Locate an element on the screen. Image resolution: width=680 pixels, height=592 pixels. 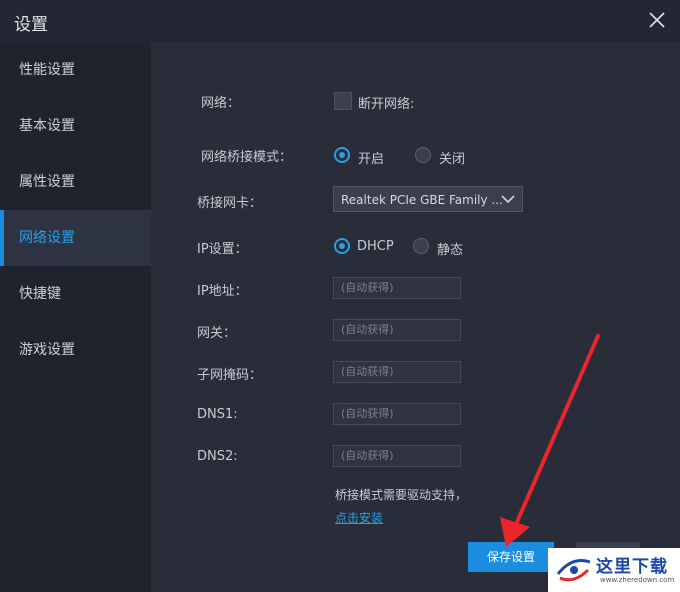
sidebar-item-network: 网络设置 is located at coordinates (75, 238).